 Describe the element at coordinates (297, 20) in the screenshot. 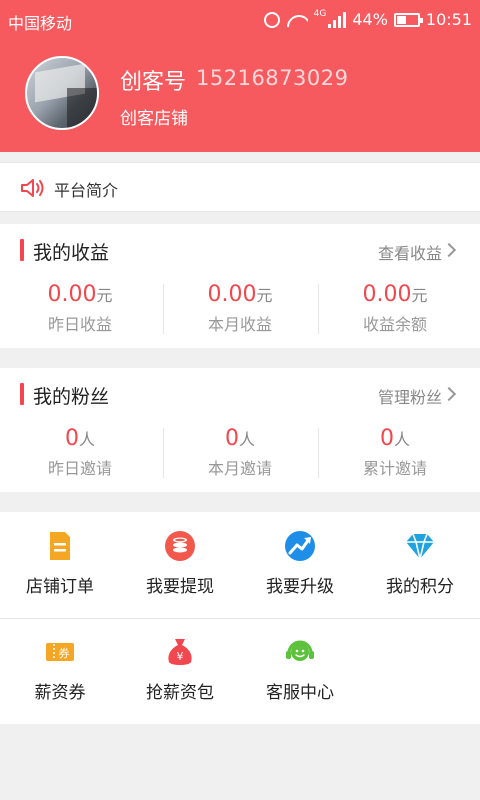

I see `wifi-icon` at that location.